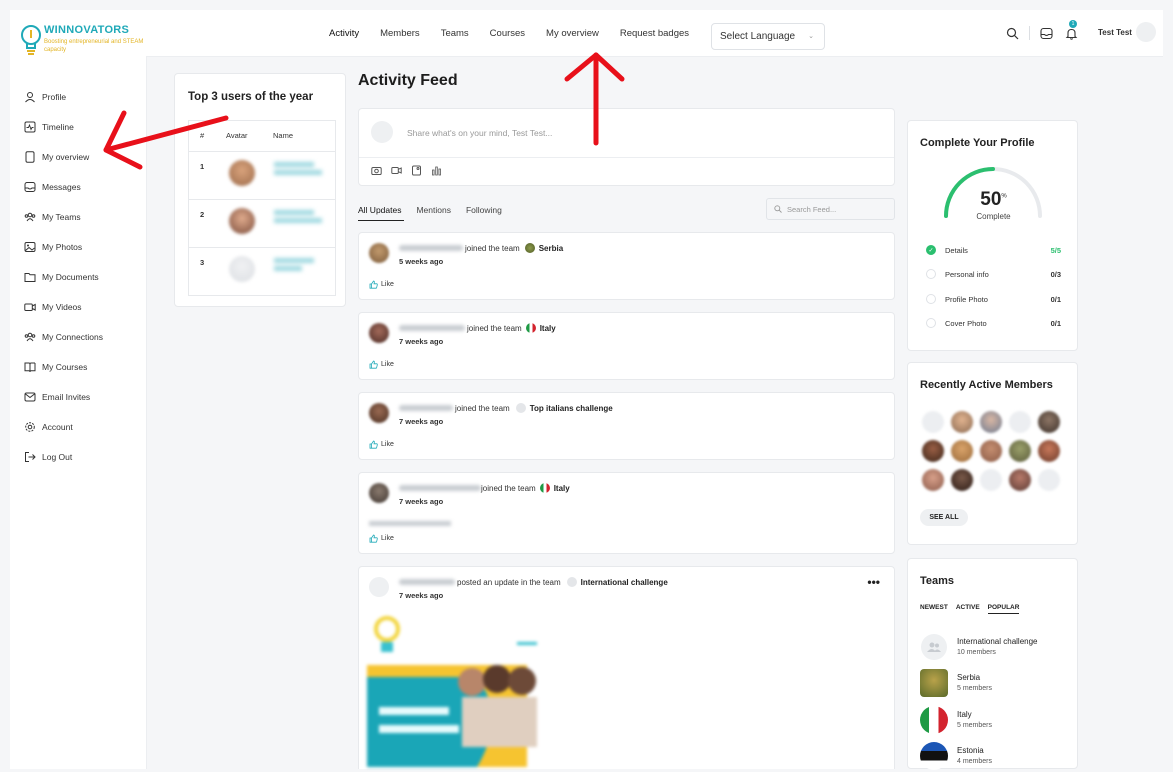 The height and width of the screenshot is (772, 1173). Describe the element at coordinates (995, 684) in the screenshot. I see `list-item: Serbia 5 members` at that location.